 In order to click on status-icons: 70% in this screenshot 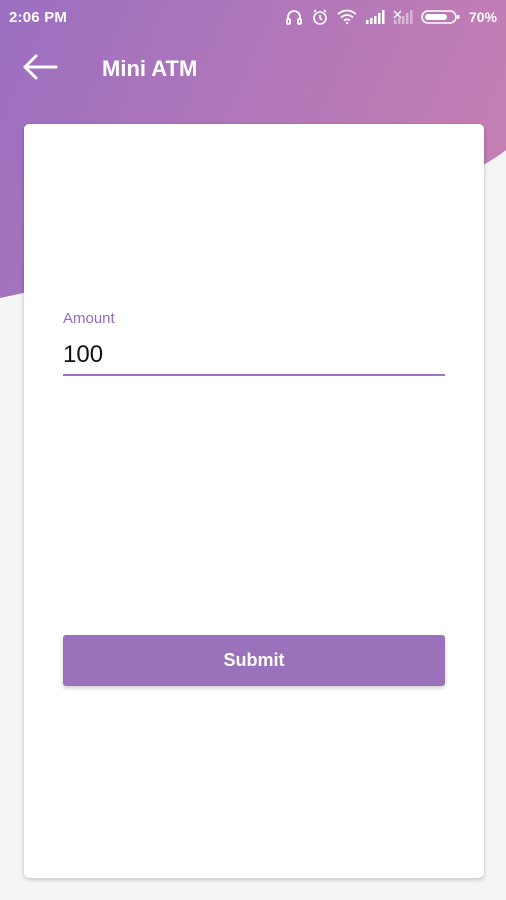, I will do `click(391, 17)`.